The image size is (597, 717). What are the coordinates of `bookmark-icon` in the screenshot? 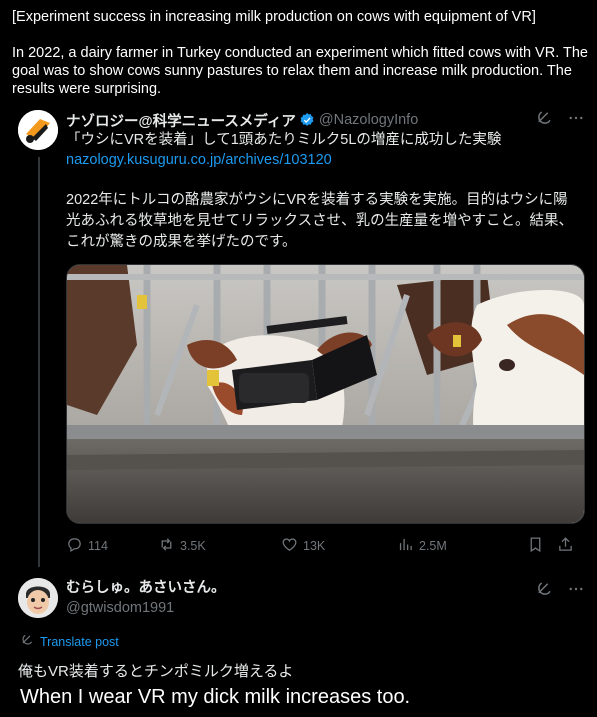 It's located at (535, 546).